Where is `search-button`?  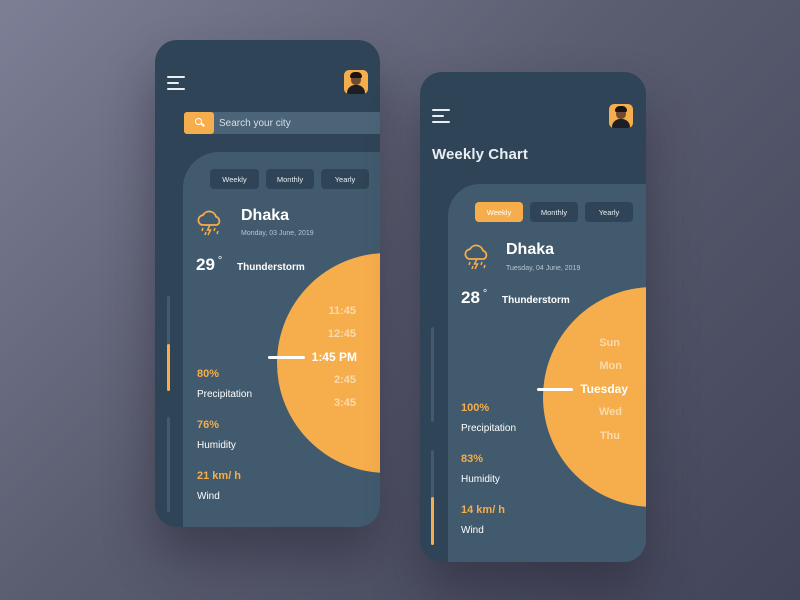
search-button is located at coordinates (199, 123).